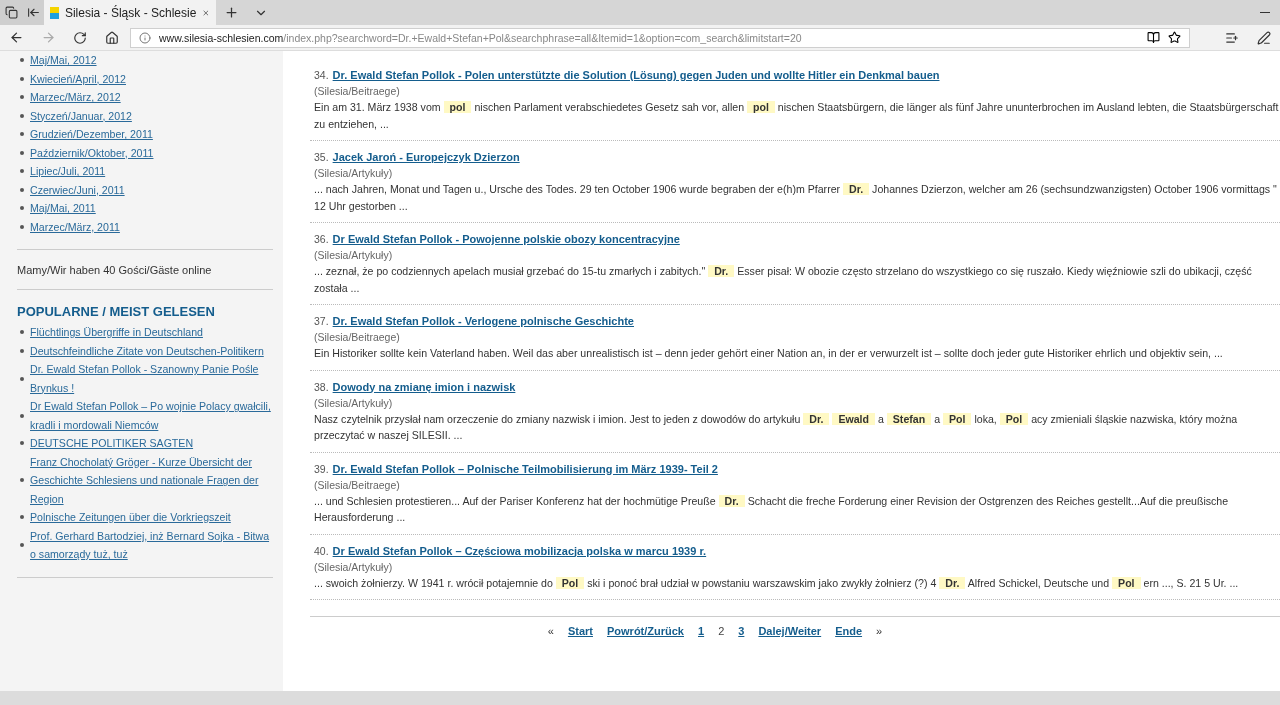 This screenshot has height=705, width=1280. I want to click on archive-link: Grudzień/Dezember, 2011, so click(91, 134).